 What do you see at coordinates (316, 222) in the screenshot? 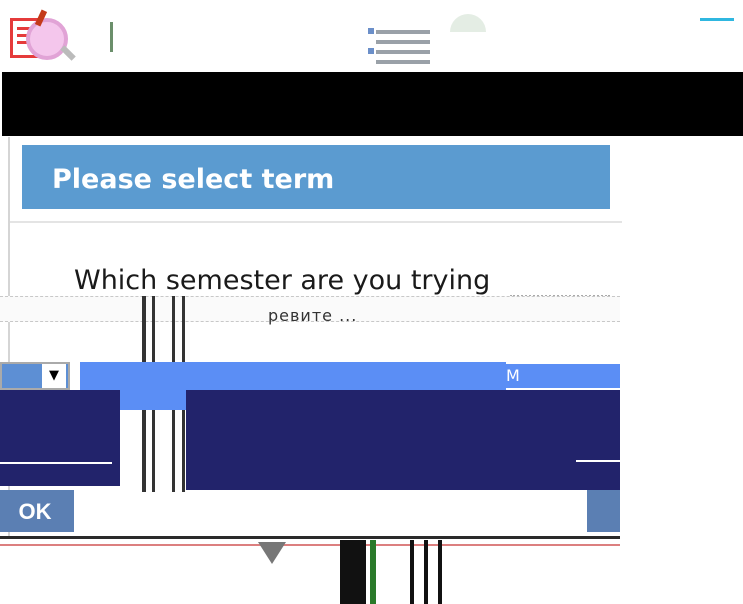
I see `divider` at bounding box center [316, 222].